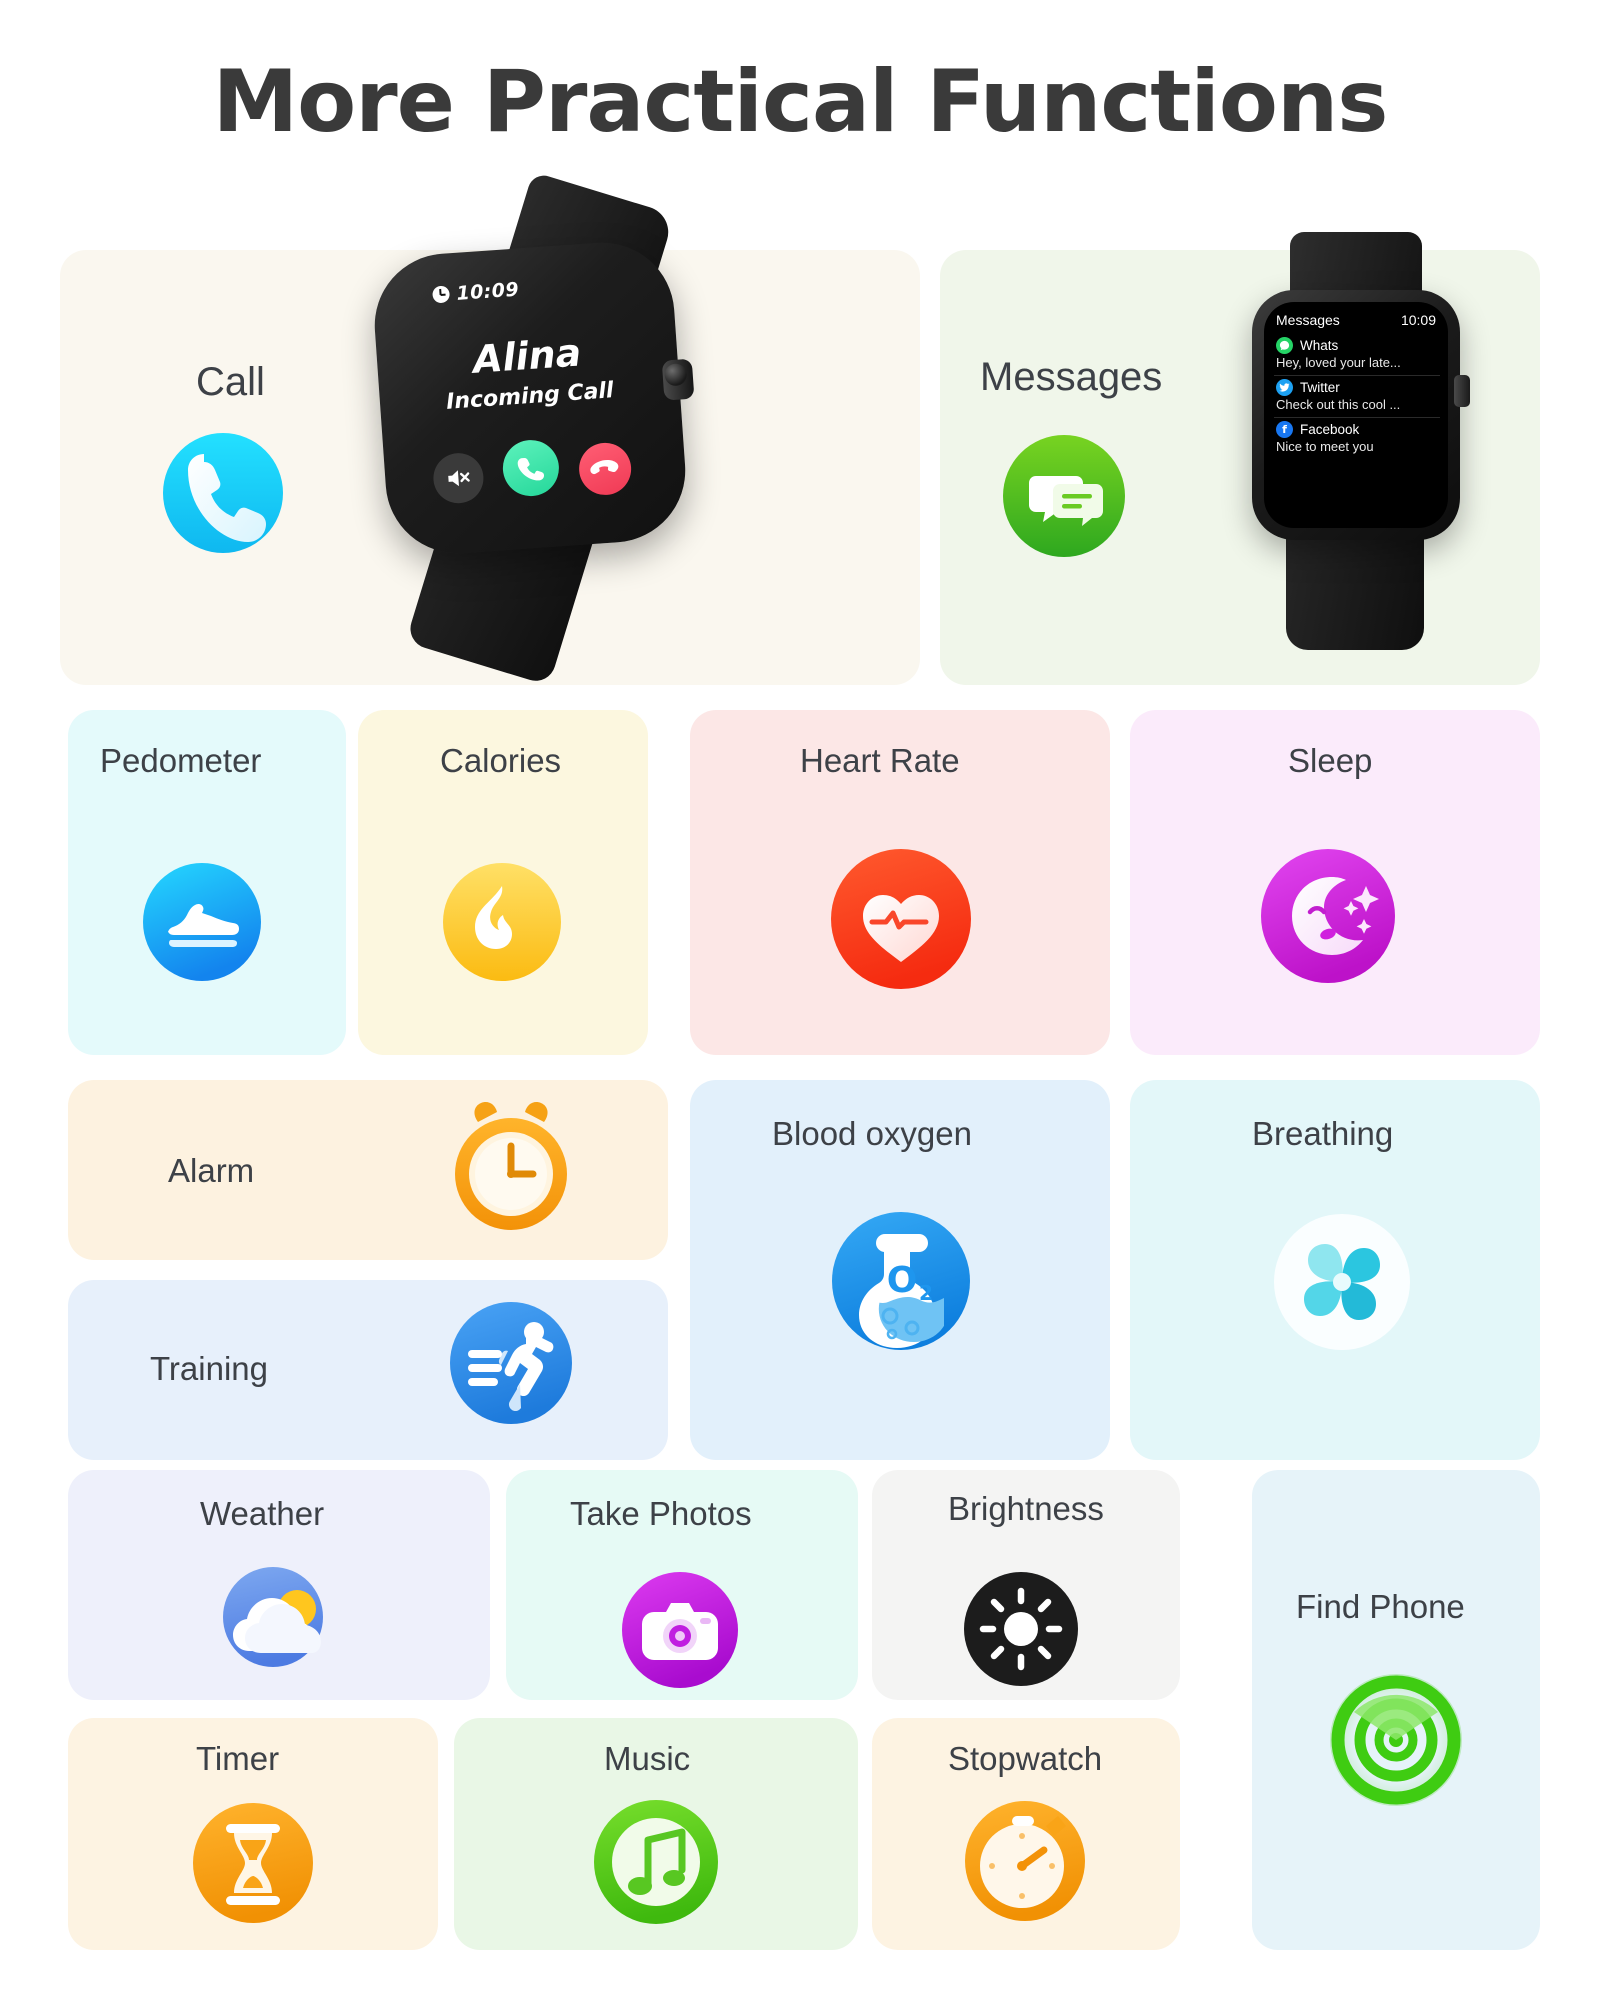 Image resolution: width=1600 pixels, height=2000 pixels. What do you see at coordinates (1323, 1133) in the screenshot?
I see `card-breathing-label: Breathing` at bounding box center [1323, 1133].